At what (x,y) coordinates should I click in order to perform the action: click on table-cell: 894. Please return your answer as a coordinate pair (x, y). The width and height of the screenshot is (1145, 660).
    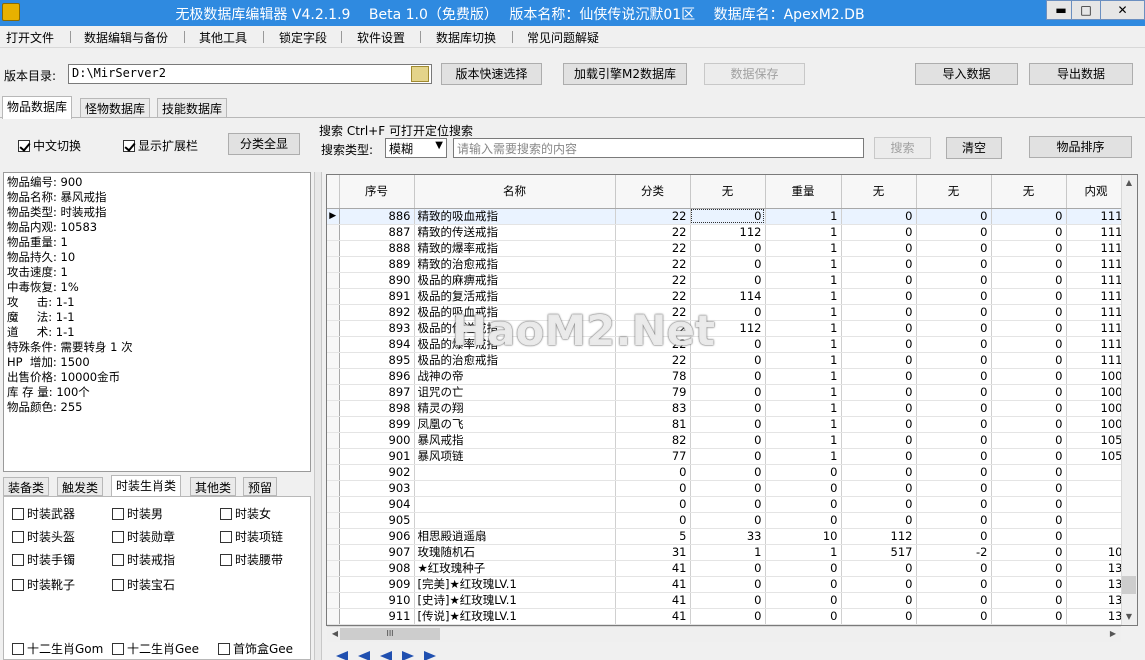
    Looking at the image, I should click on (377, 344).